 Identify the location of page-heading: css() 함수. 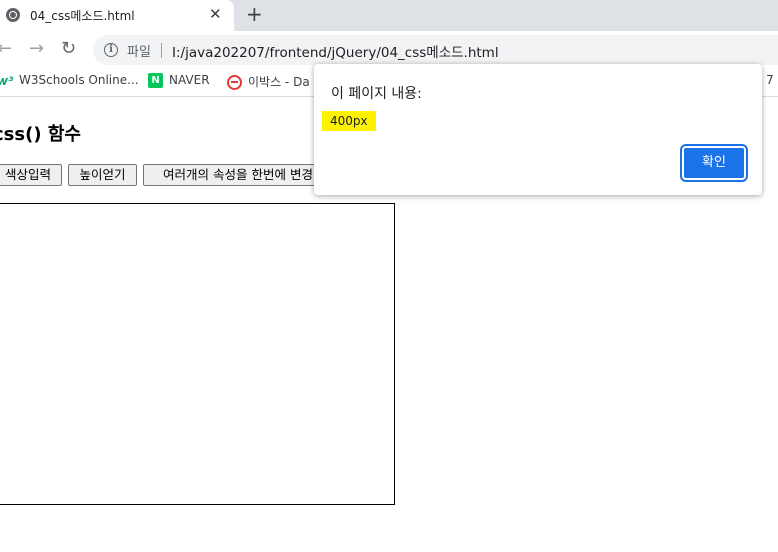
(40, 134).